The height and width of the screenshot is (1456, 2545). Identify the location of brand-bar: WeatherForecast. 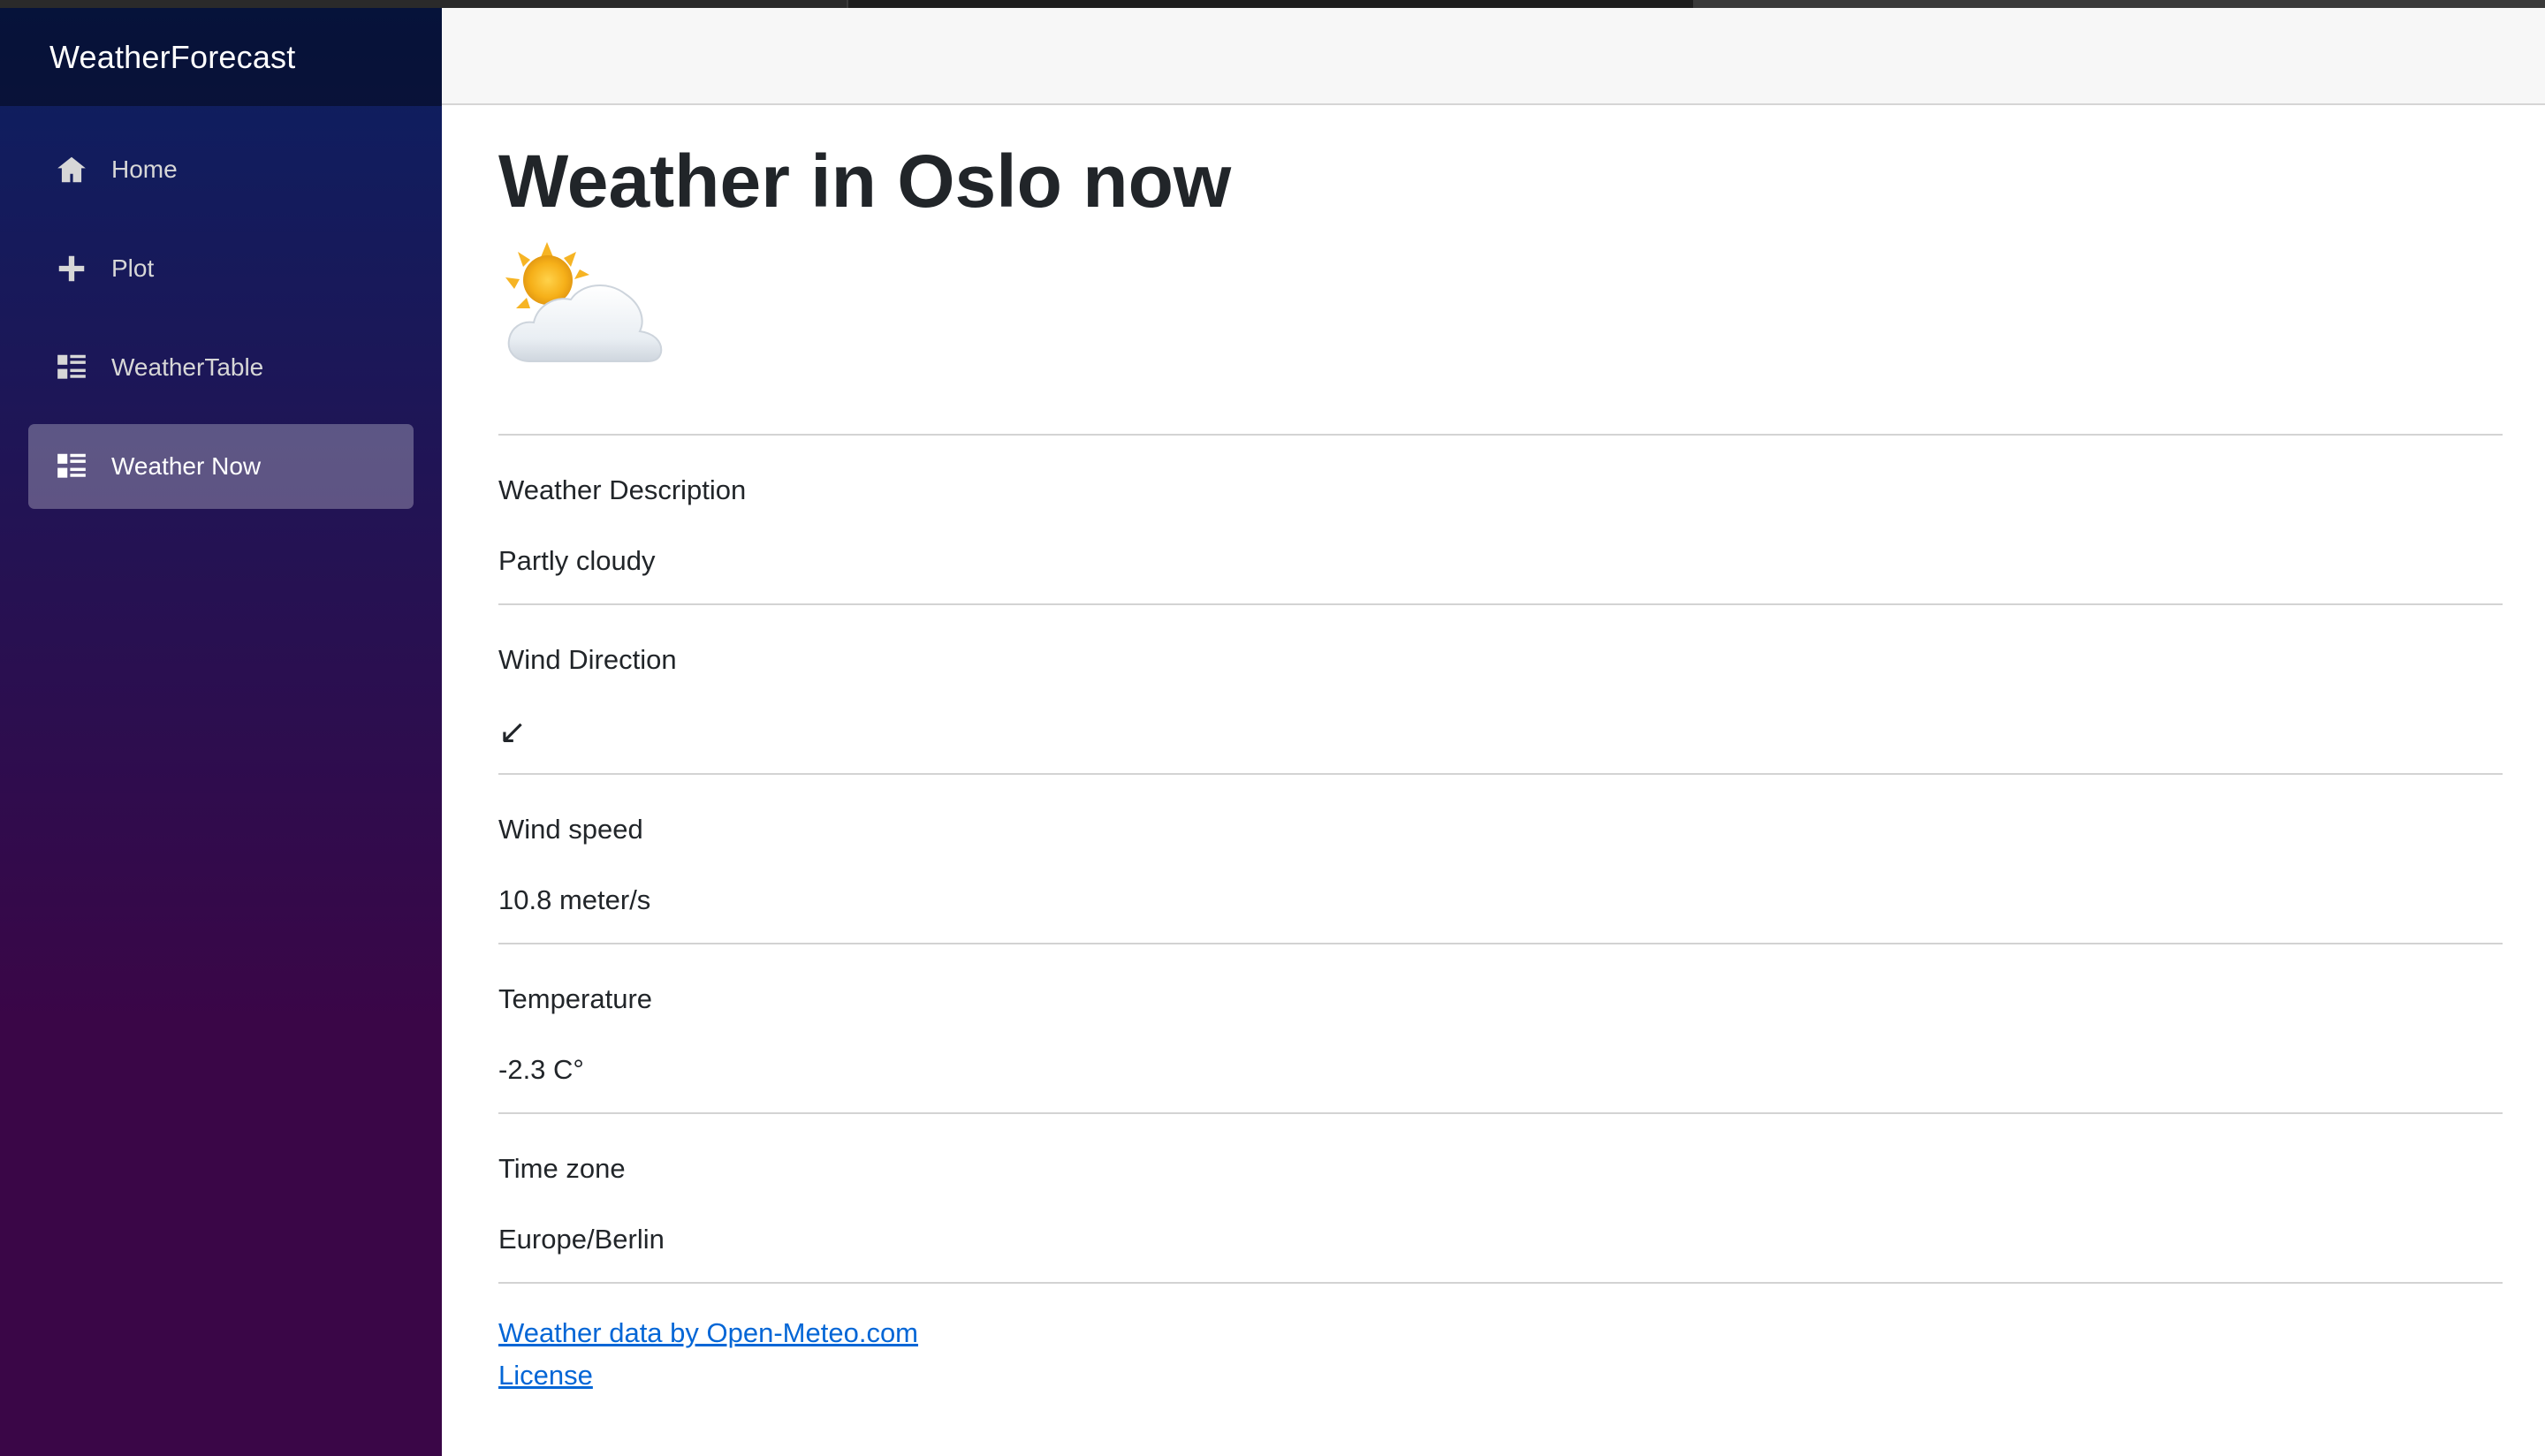
(221, 57).